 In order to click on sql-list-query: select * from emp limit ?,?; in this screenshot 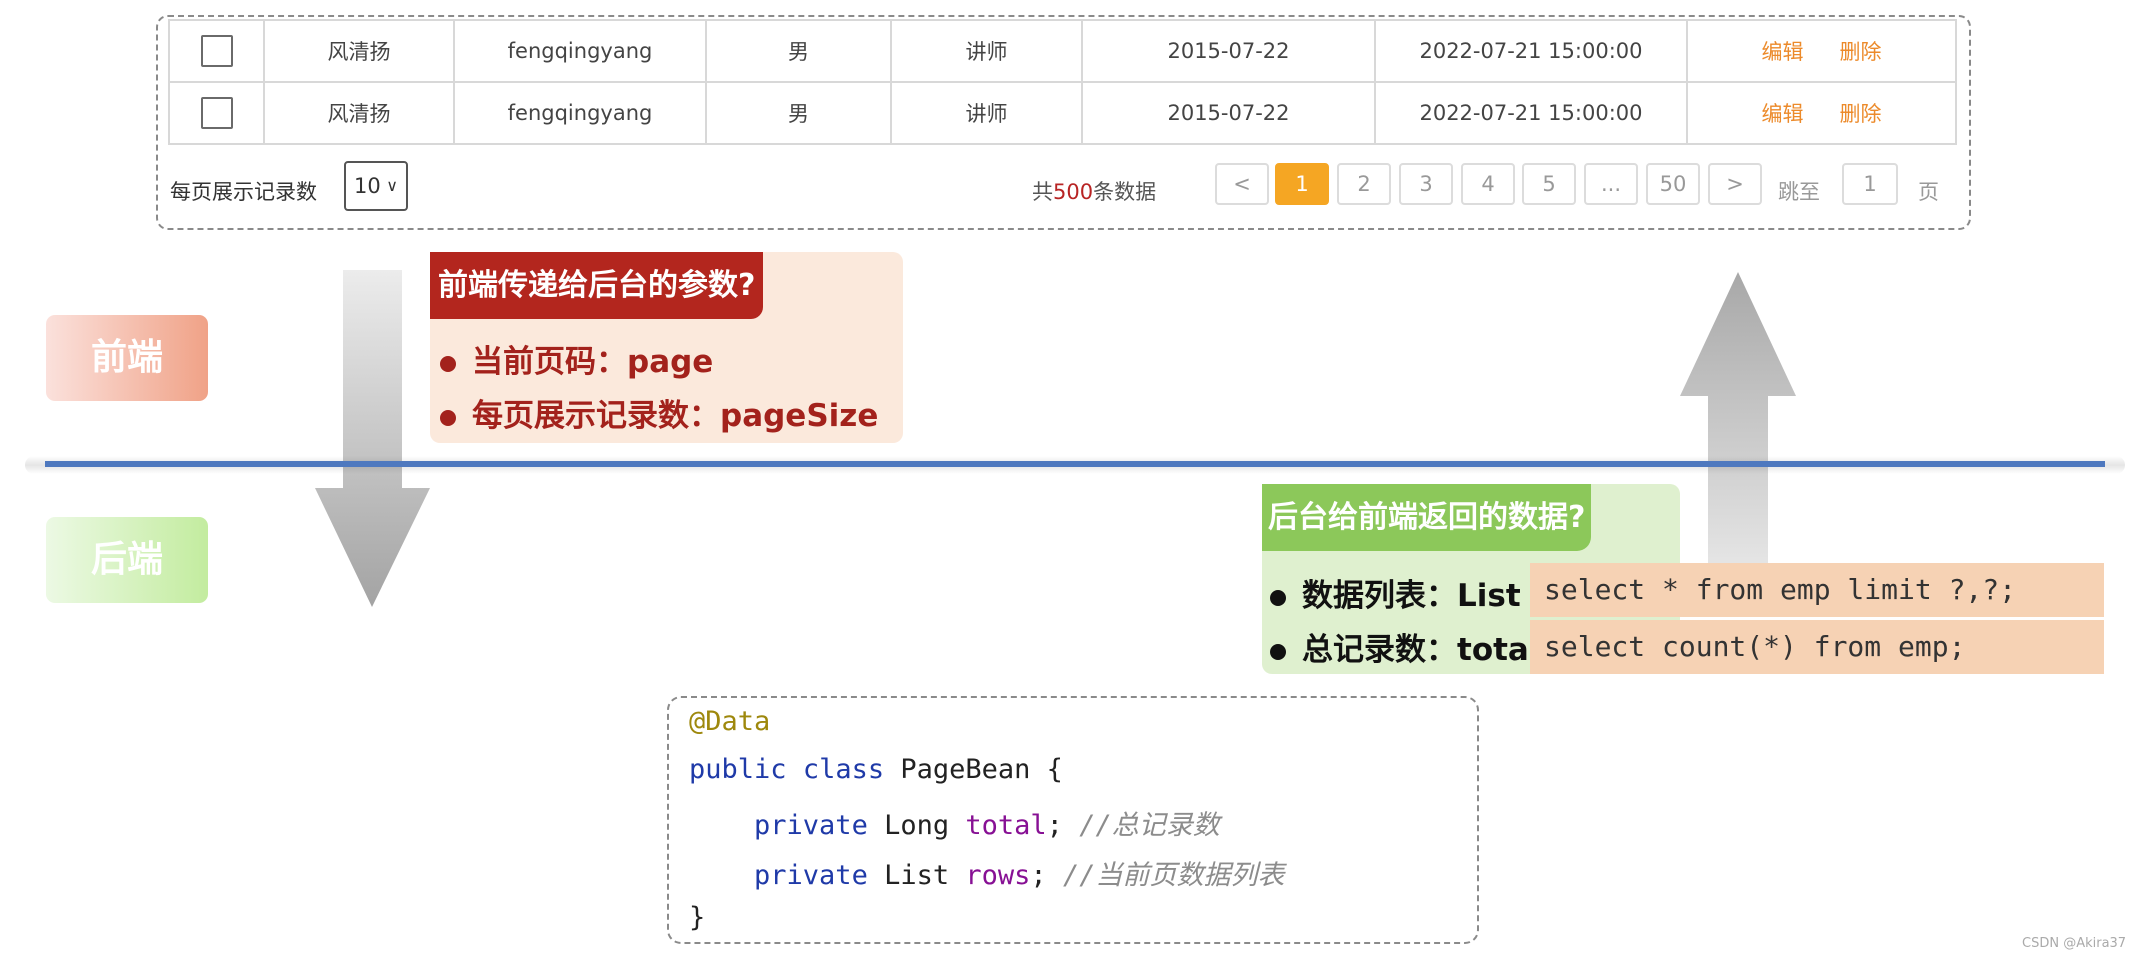, I will do `click(1817, 590)`.